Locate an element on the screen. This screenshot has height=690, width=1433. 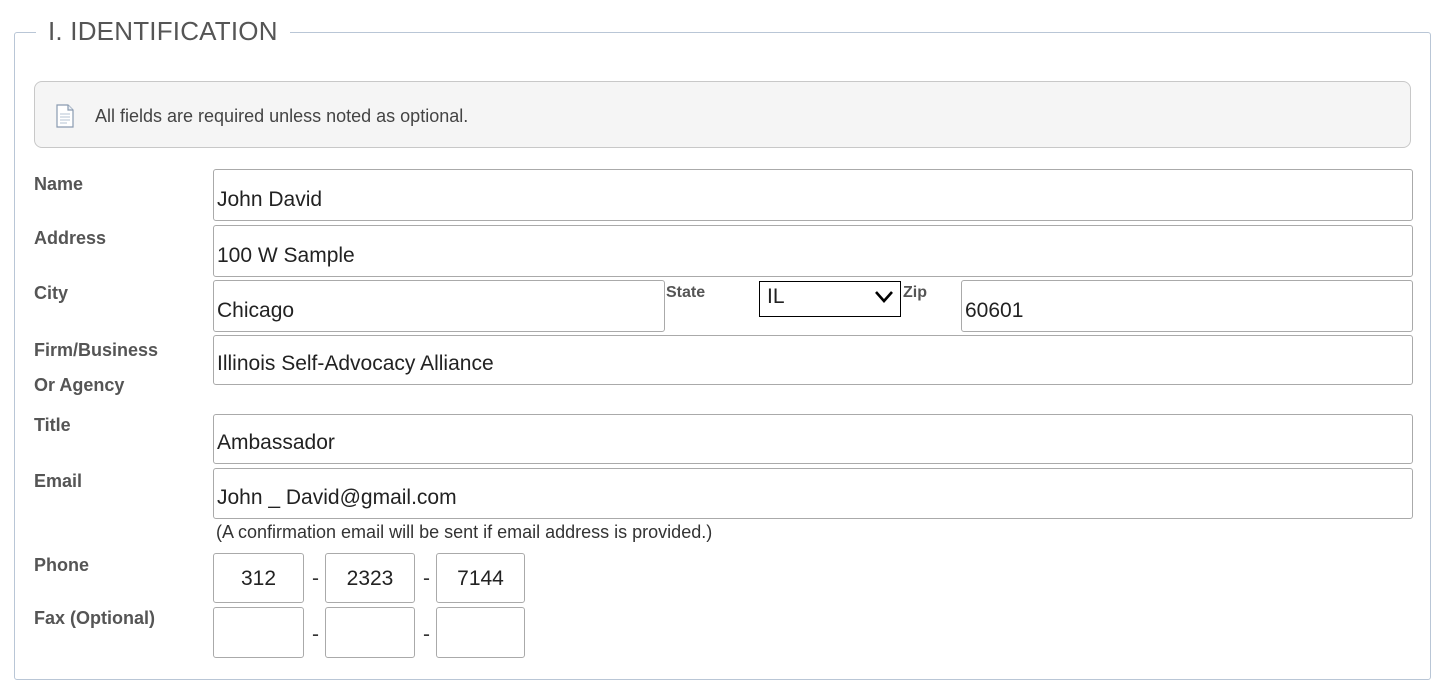
state-select: IL is located at coordinates (830, 299).